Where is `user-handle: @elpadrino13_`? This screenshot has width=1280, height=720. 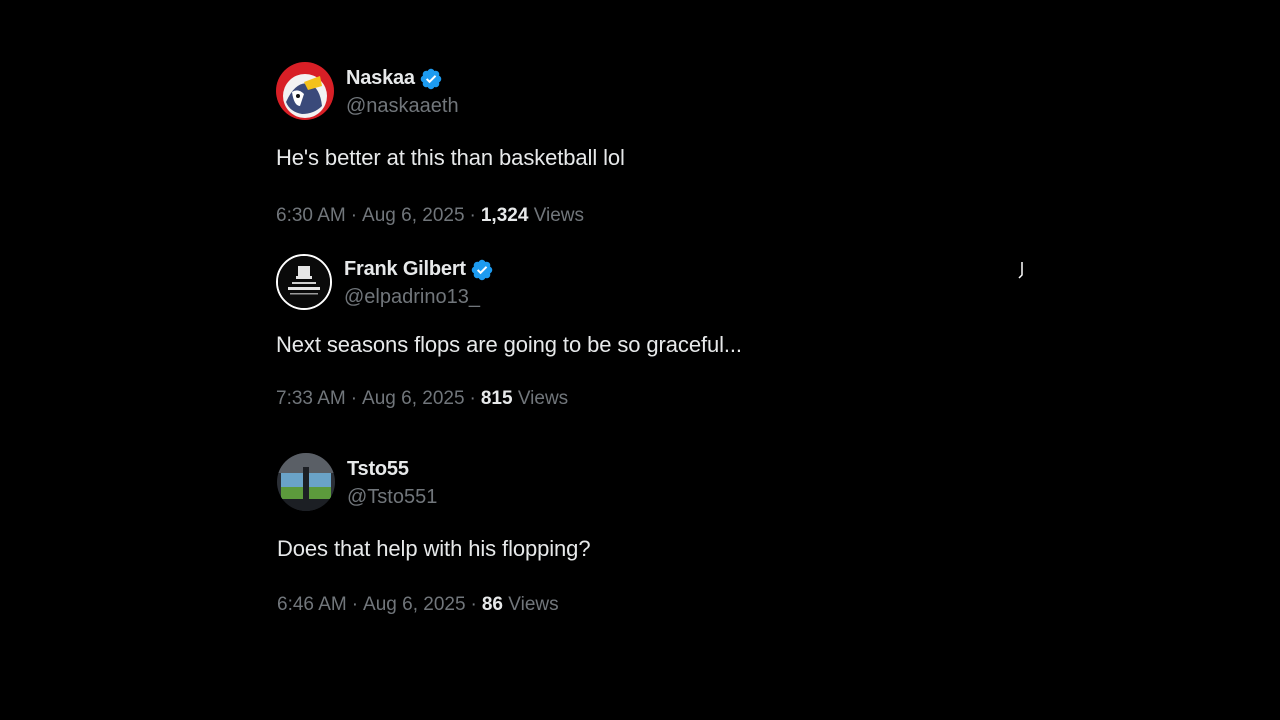
user-handle: @elpadrino13_ is located at coordinates (419, 297).